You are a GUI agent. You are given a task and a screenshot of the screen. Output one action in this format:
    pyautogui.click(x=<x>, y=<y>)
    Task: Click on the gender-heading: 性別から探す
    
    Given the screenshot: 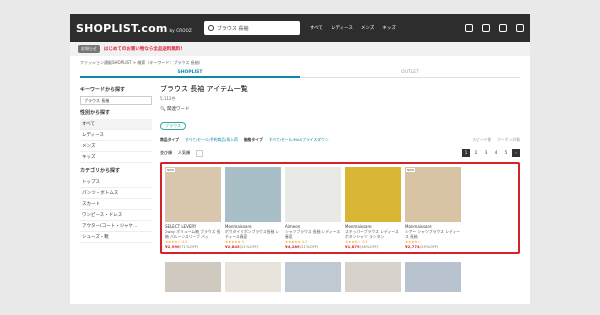 What is the action you would take?
    pyautogui.click(x=95, y=113)
    